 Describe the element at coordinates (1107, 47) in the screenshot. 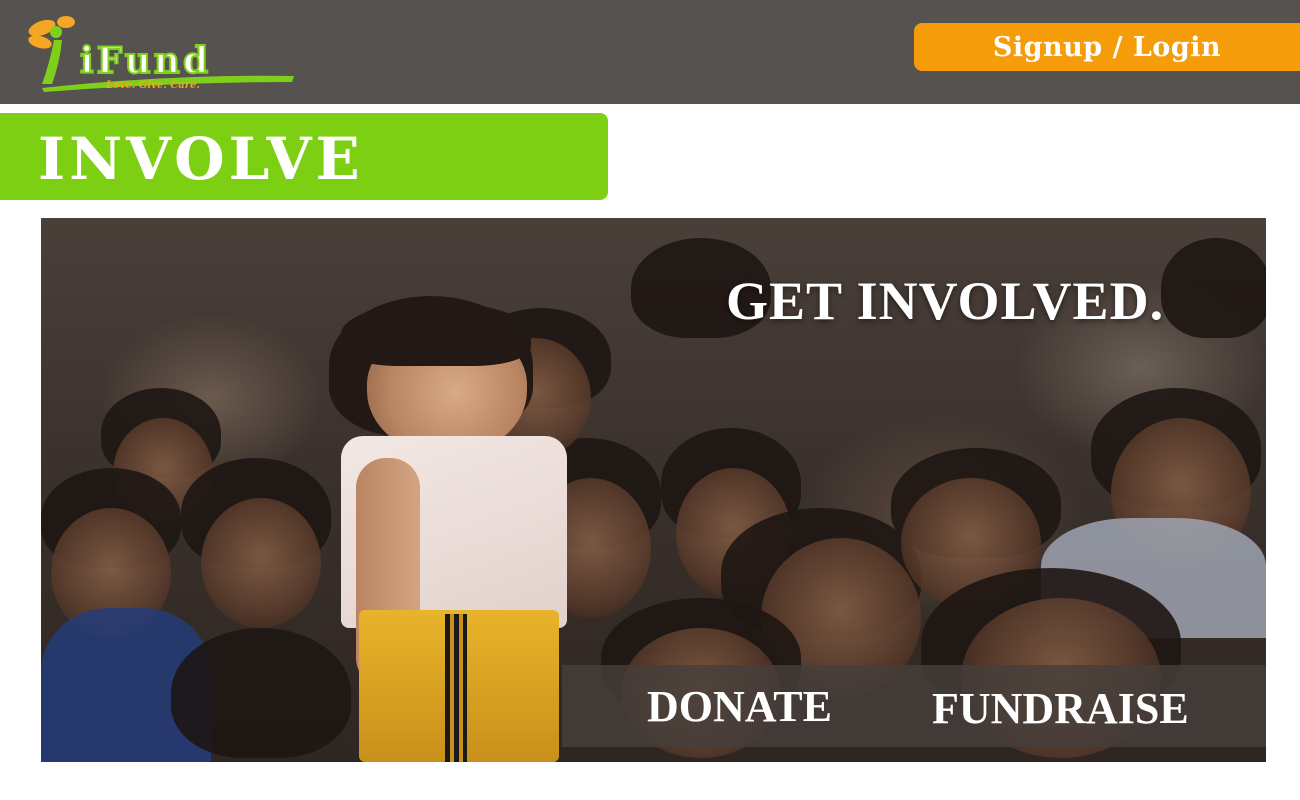

I see `signup-login-button: Signup / Login` at that location.